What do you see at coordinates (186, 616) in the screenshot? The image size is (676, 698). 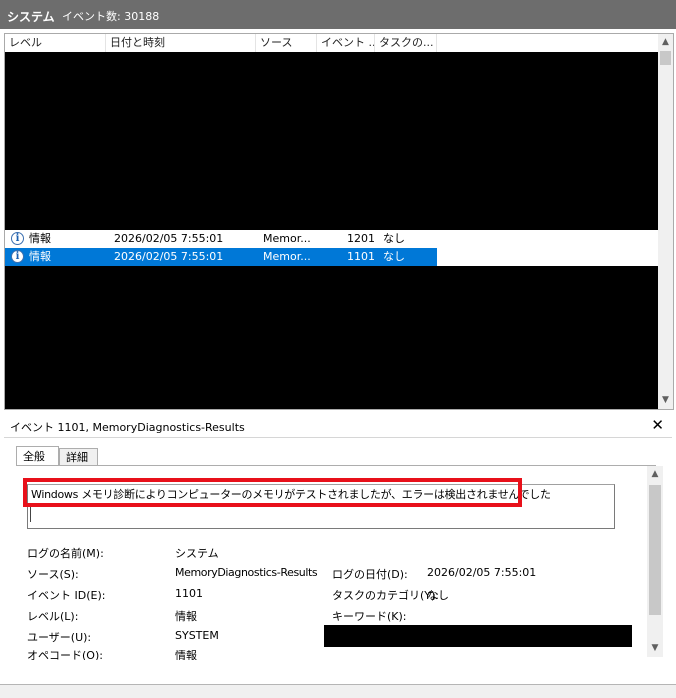 I see `prop-value-level: 情報` at bounding box center [186, 616].